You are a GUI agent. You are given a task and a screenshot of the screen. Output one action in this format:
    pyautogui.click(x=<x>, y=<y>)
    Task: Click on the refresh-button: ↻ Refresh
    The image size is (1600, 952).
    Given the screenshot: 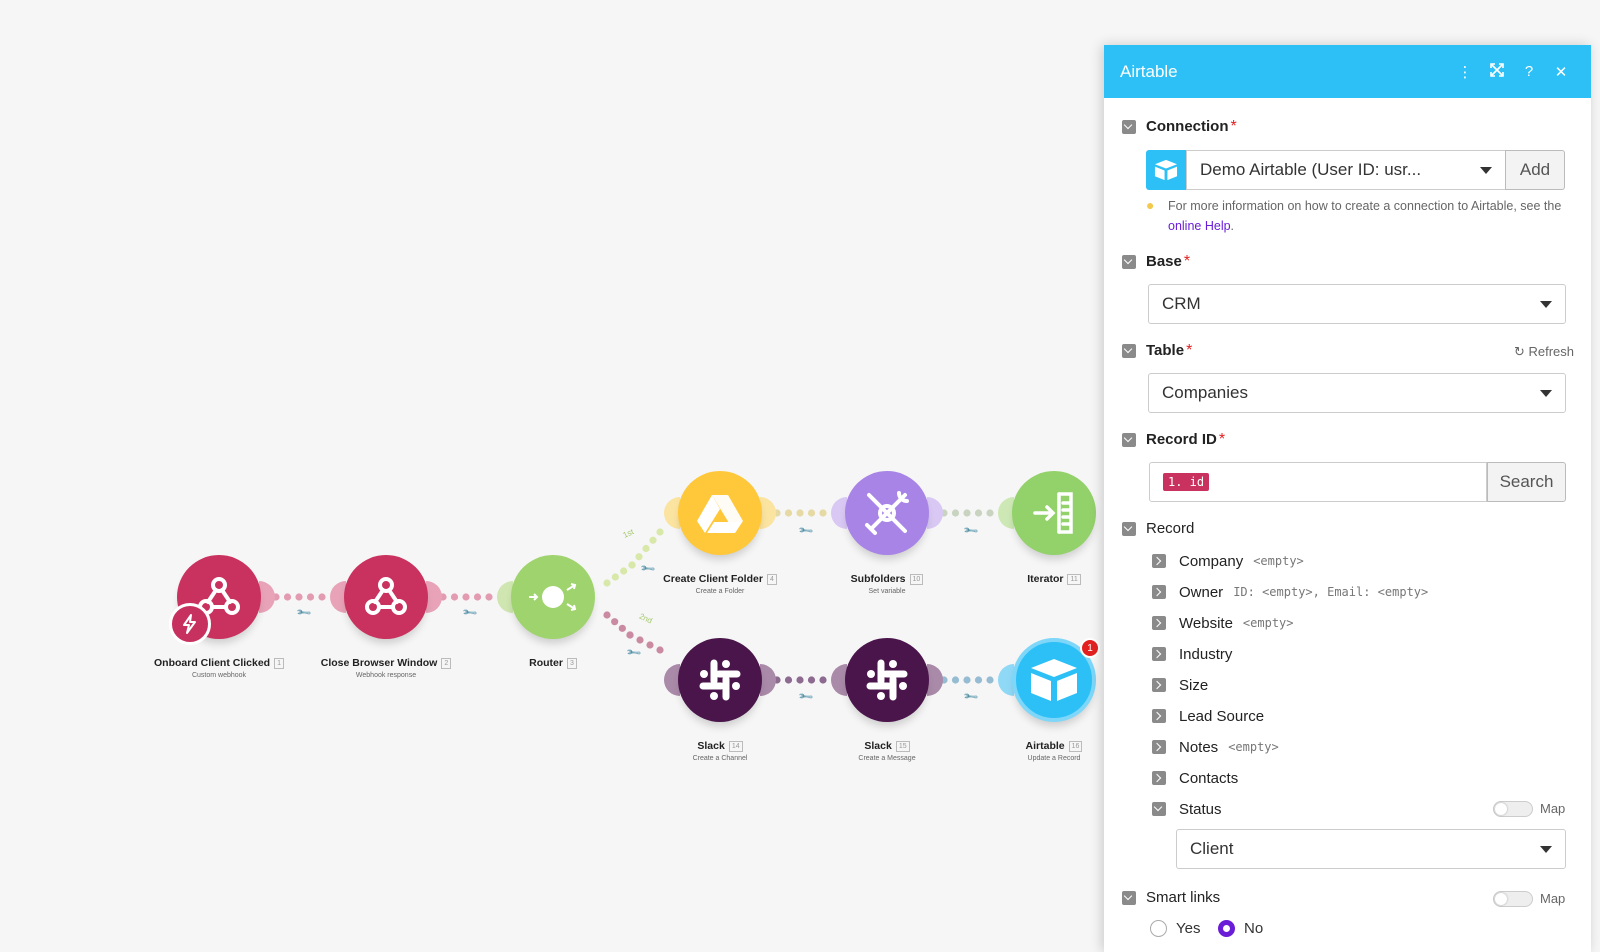 What is the action you would take?
    pyautogui.click(x=1544, y=352)
    